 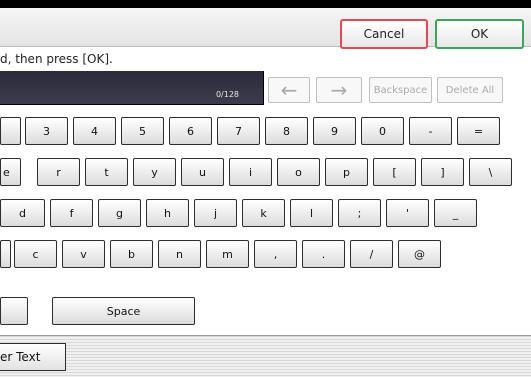 I want to click on key-8: 8, so click(x=286, y=131).